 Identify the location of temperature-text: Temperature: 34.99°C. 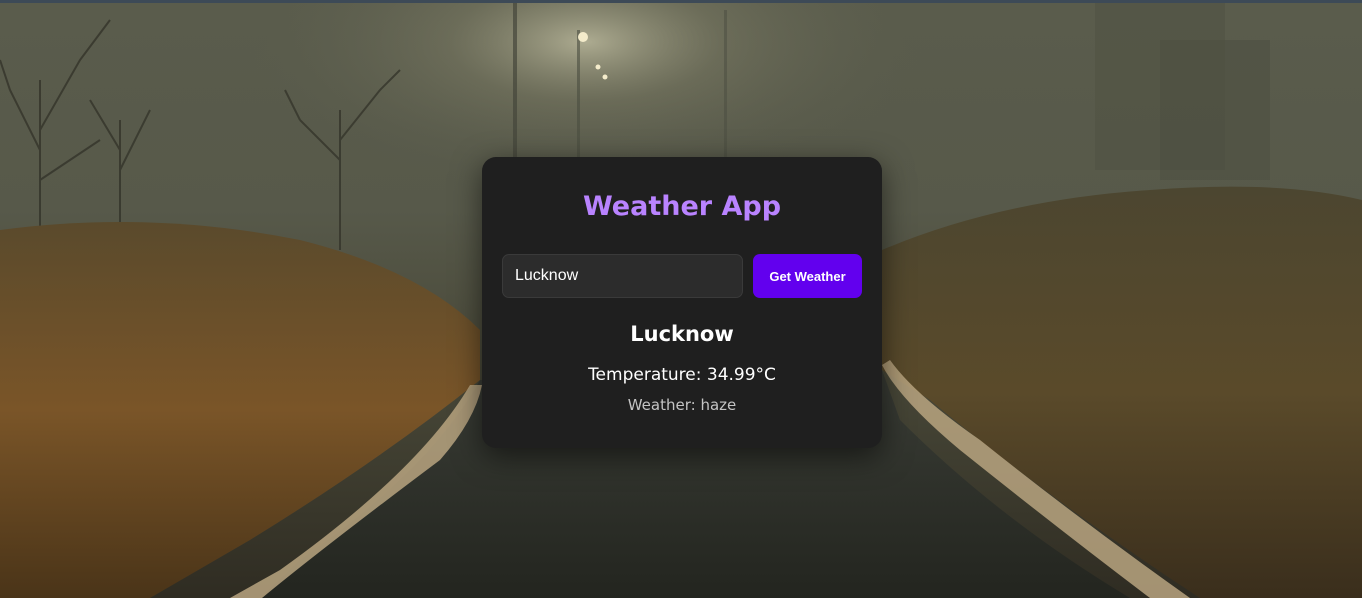
(682, 375).